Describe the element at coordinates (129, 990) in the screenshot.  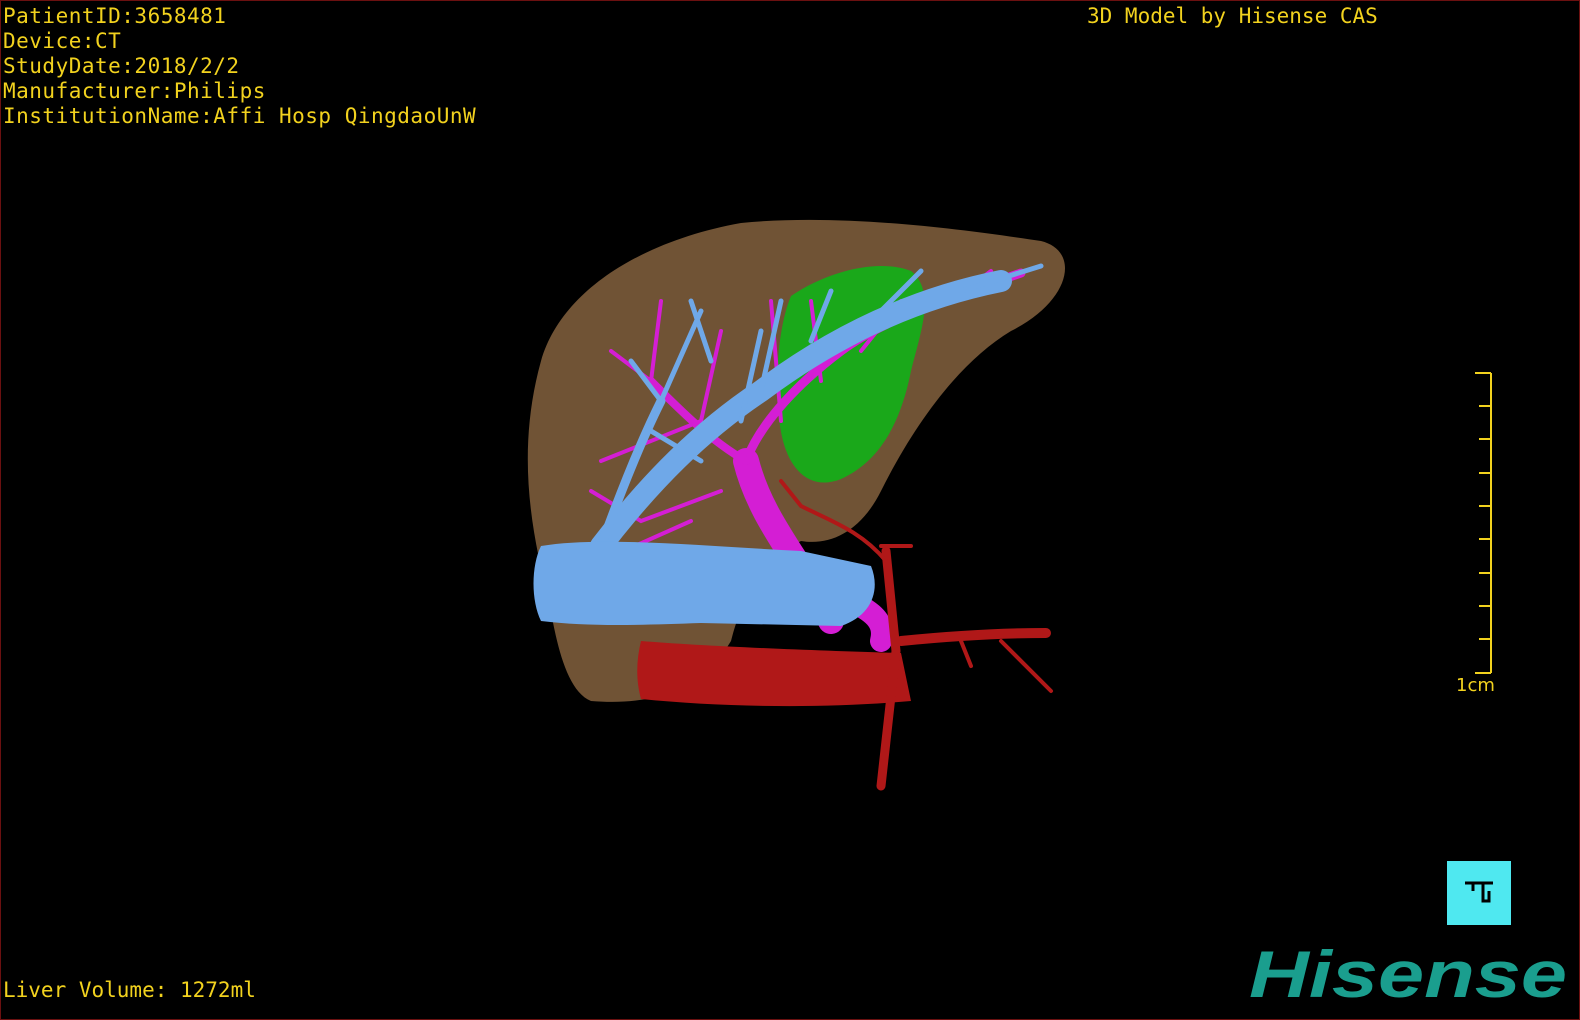
I see `liver-volume-label: Liver Volume: 1272ml` at that location.